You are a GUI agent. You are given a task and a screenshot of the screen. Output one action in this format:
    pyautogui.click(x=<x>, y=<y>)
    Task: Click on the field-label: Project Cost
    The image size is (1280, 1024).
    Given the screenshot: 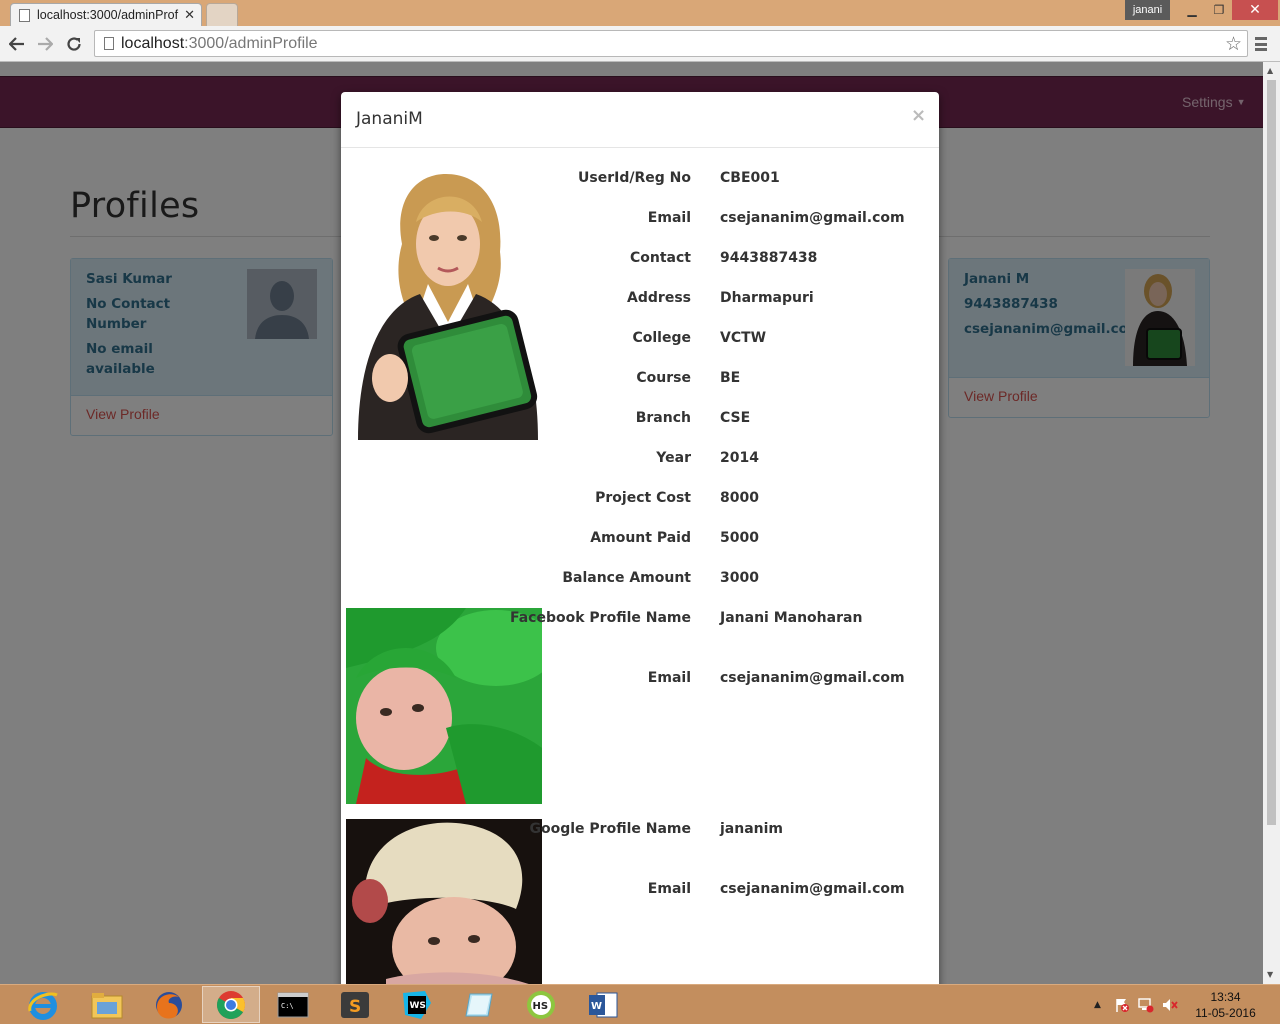 What is the action you would take?
    pyautogui.click(x=643, y=498)
    